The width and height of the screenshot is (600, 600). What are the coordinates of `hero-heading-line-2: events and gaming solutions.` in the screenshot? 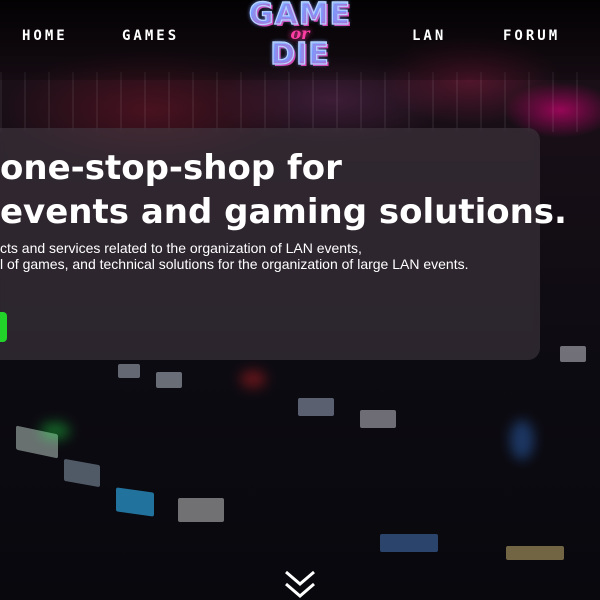 It's located at (283, 212).